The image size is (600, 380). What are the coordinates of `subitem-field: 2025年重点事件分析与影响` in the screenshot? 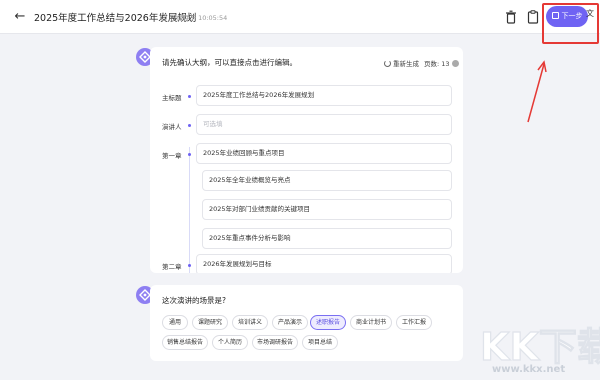 It's located at (327, 238).